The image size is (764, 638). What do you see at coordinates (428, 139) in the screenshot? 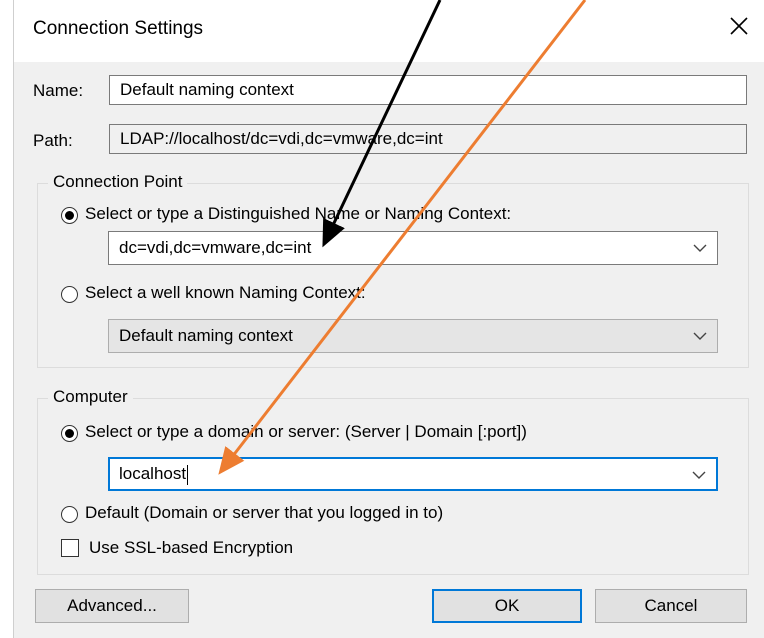
I see `path-field: LDAP://localhost/dc=vdi,dc=vmware,dc=int` at bounding box center [428, 139].